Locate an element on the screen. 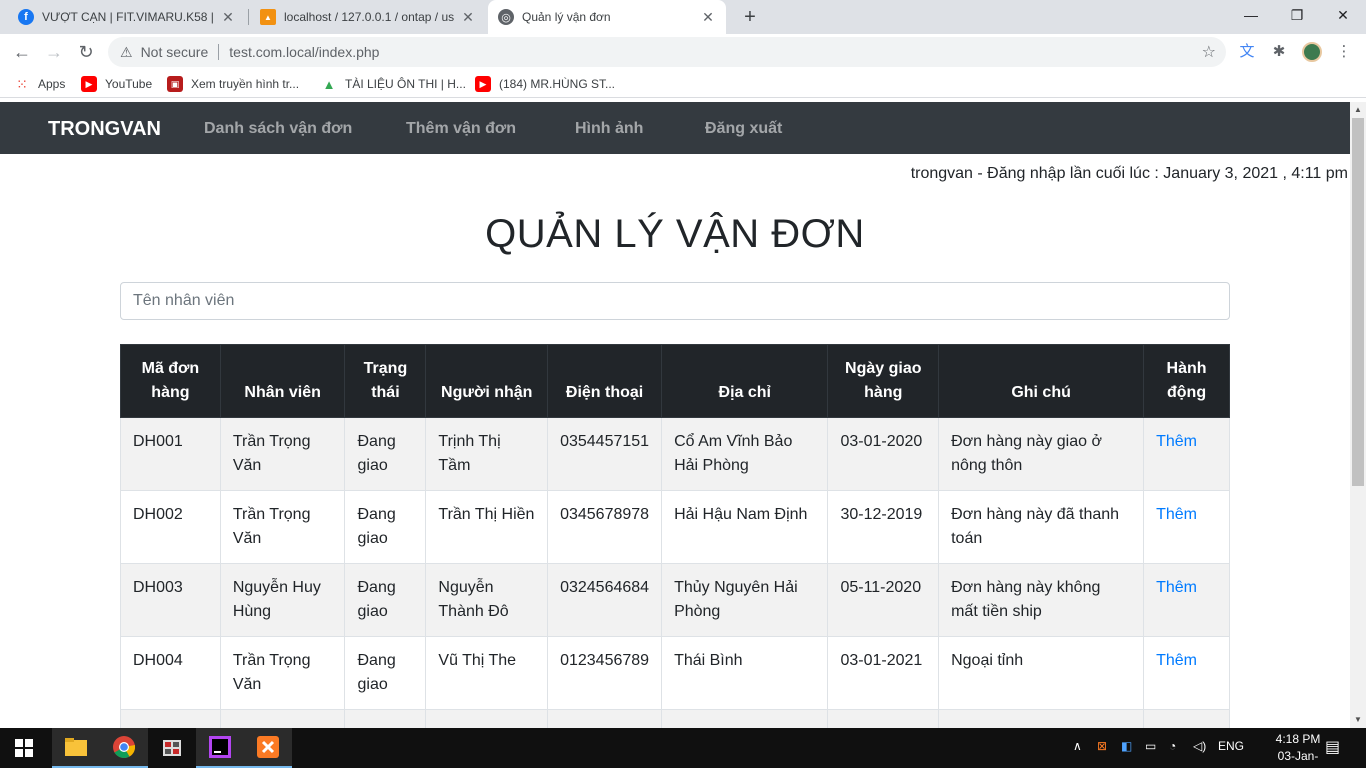 This screenshot has height=768, width=1366. nav-dang-xuat: Đăng xuất is located at coordinates (743, 129).